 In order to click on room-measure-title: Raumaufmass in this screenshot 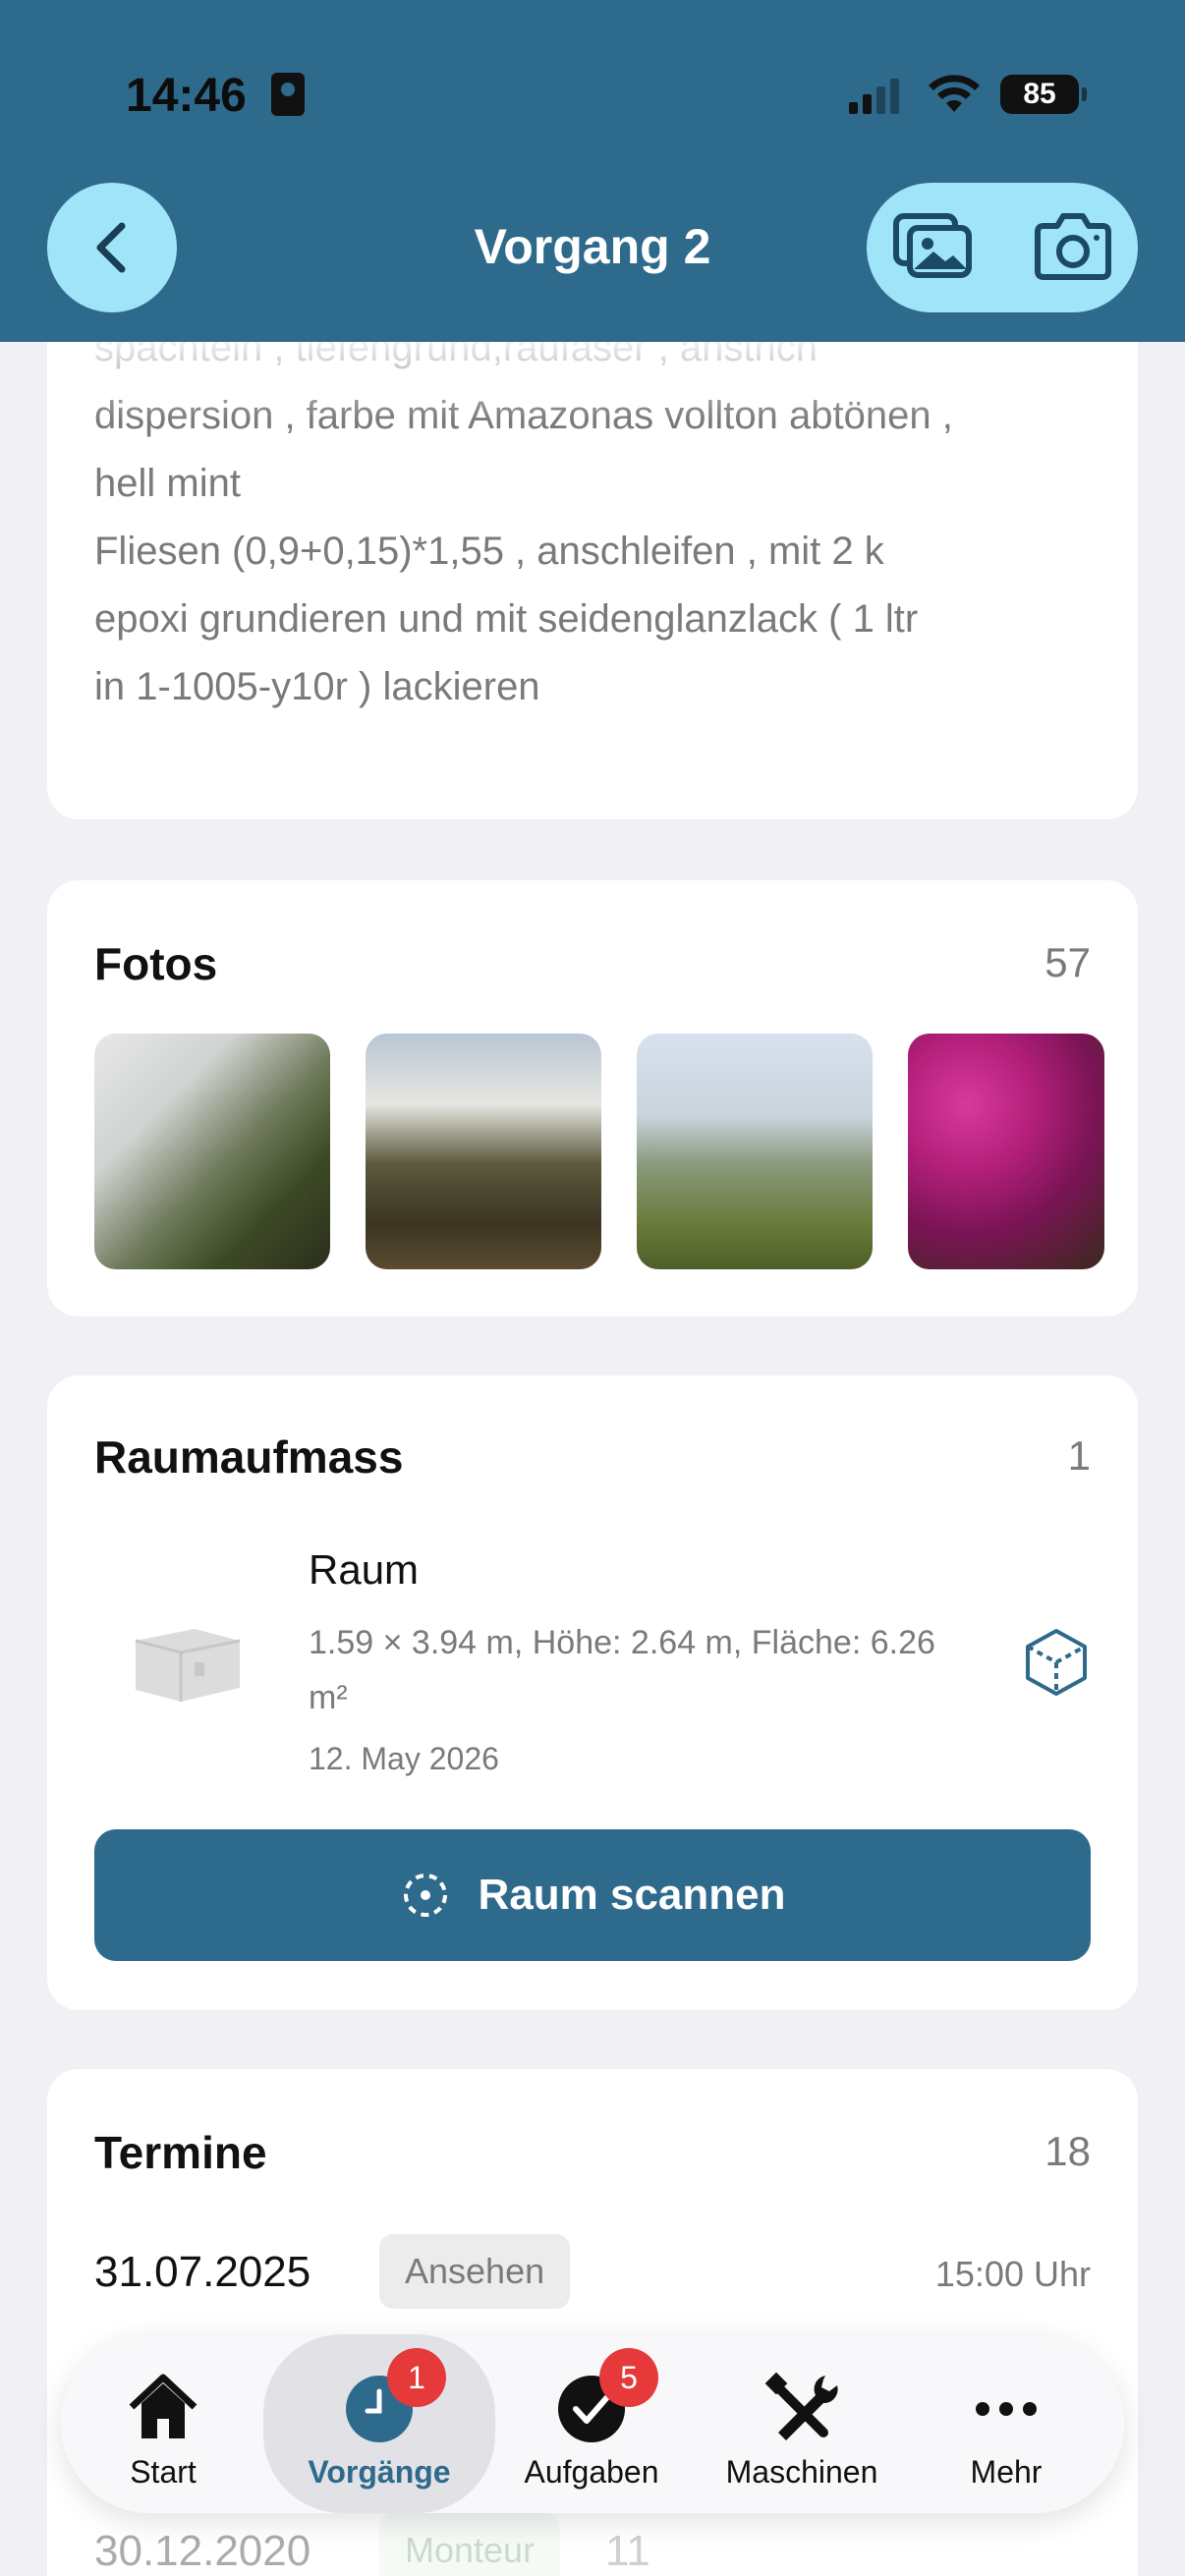, I will do `click(249, 1457)`.